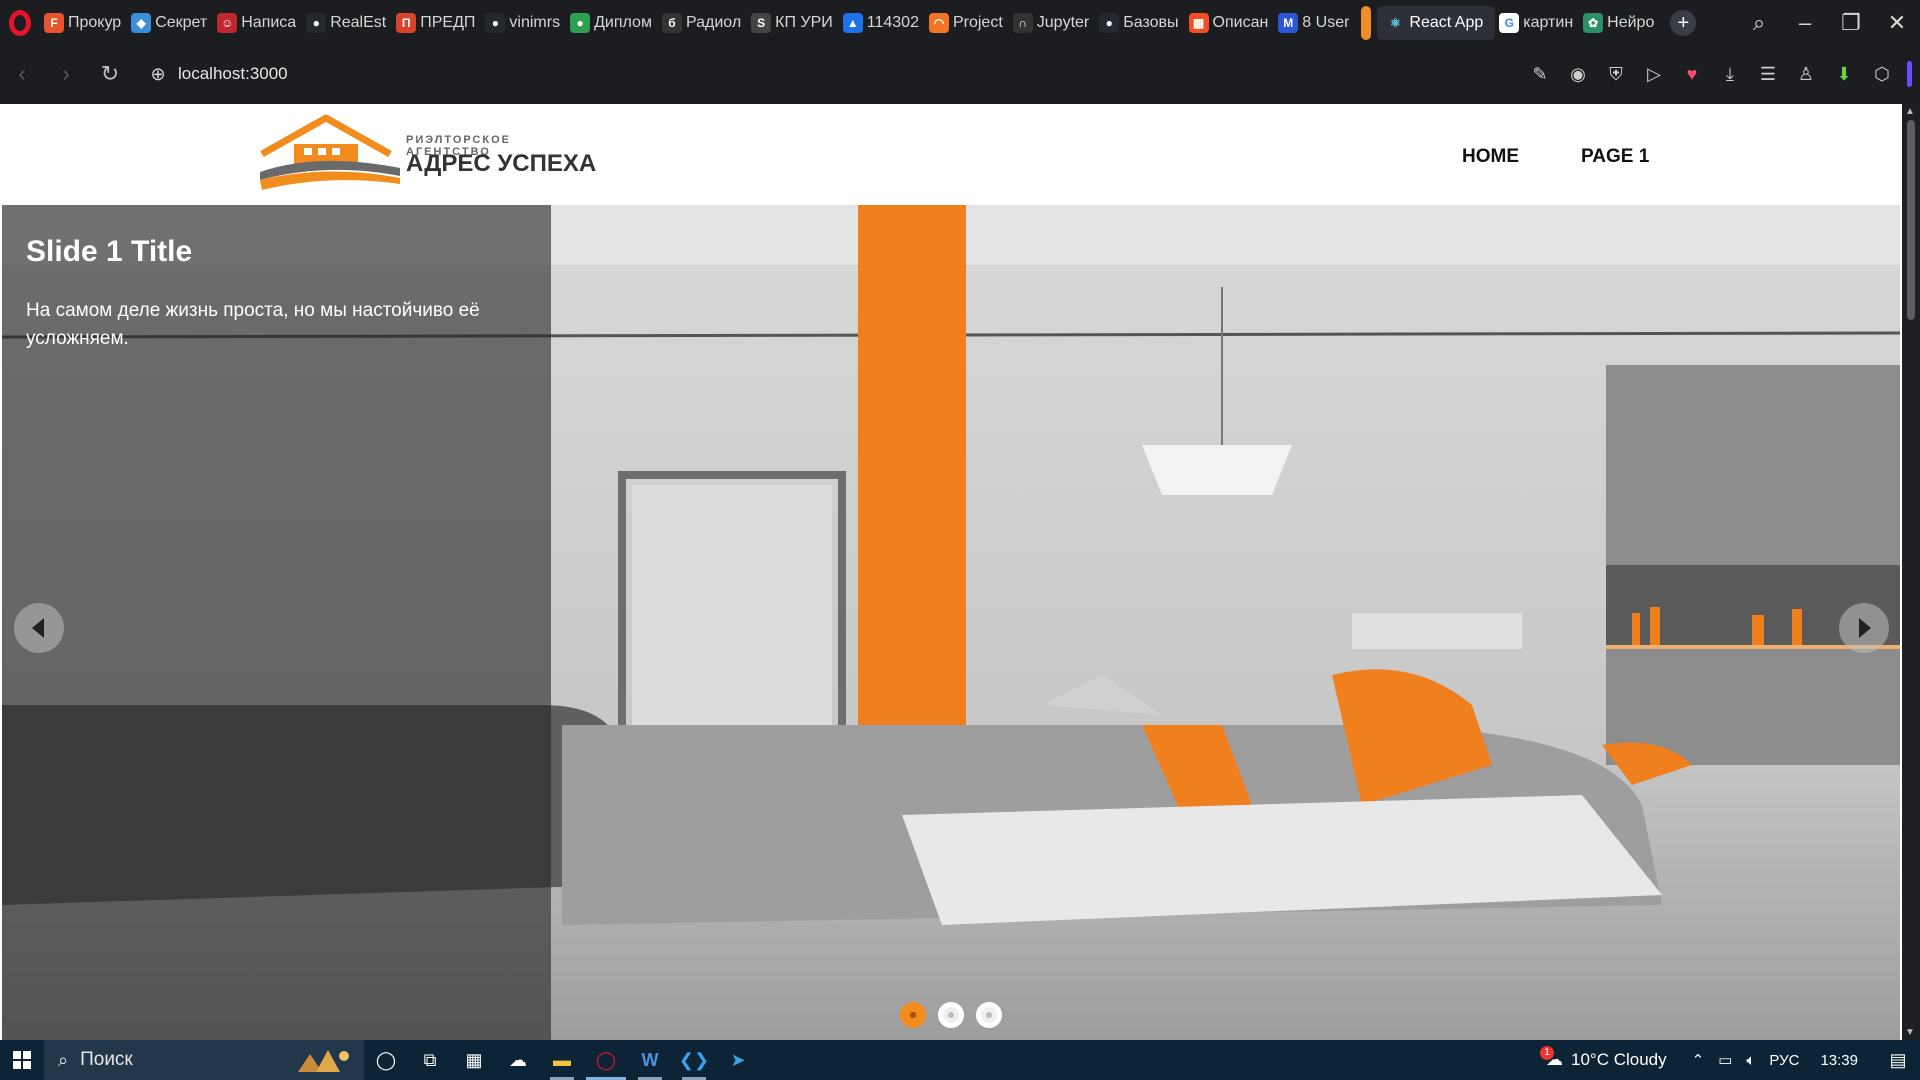 The width and height of the screenshot is (1920, 1080). What do you see at coordinates (430, 1060) in the screenshot?
I see `task-view-icon: ⧉` at bounding box center [430, 1060].